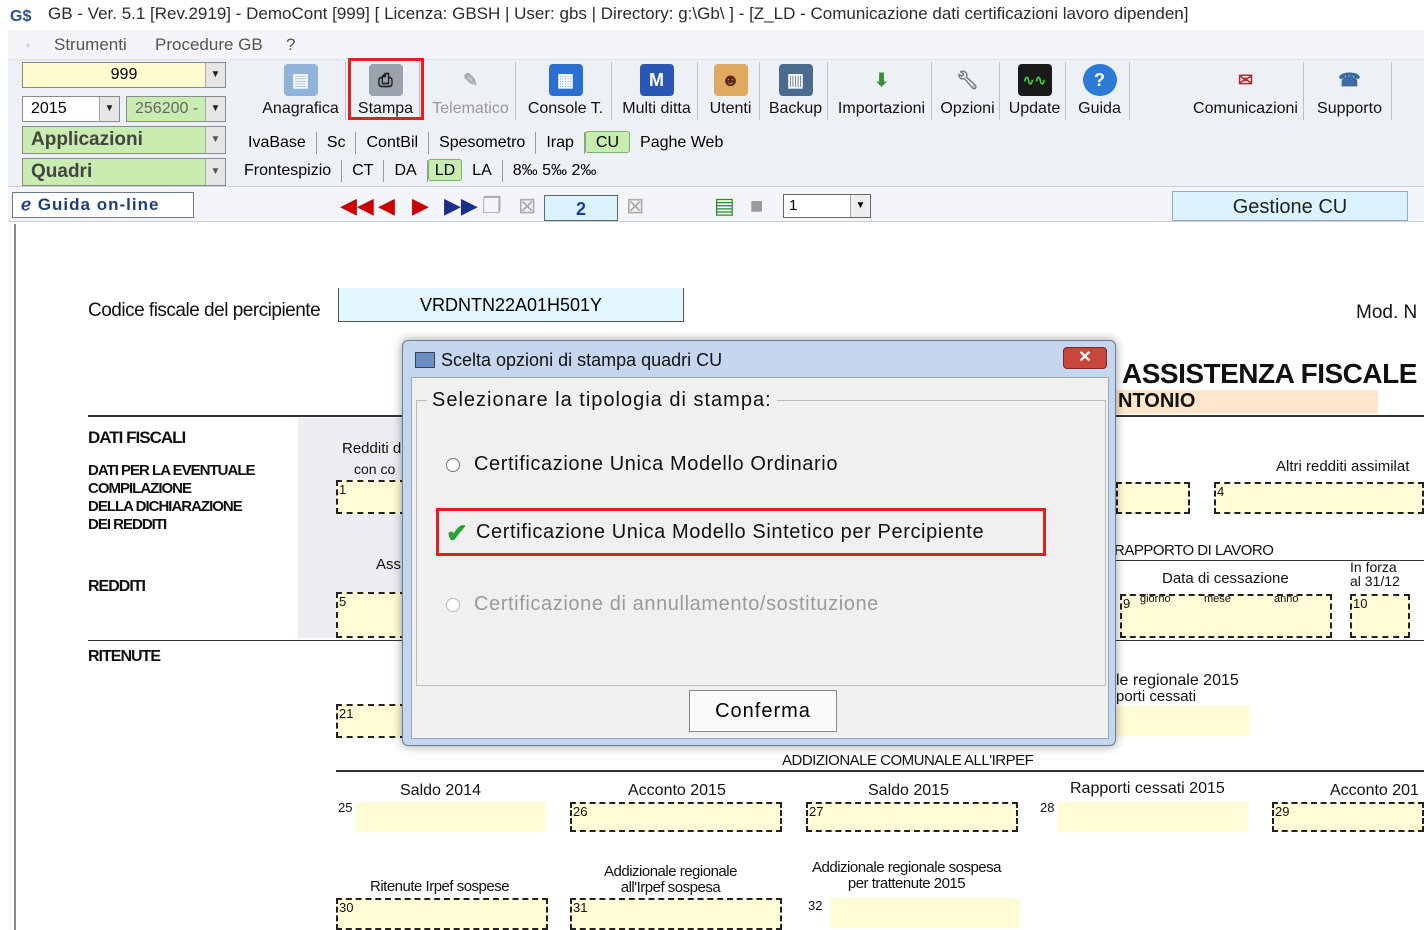 The width and height of the screenshot is (1424, 930). I want to click on module-select: 1 ▼, so click(827, 206).